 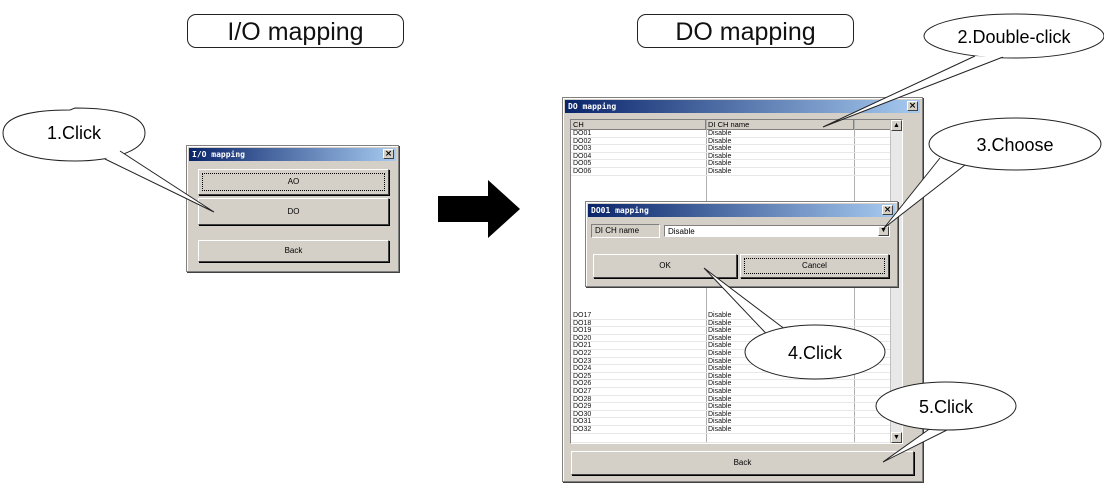 What do you see at coordinates (780, 124) in the screenshot?
I see `column-header-di-ch-name: DI CH name` at bounding box center [780, 124].